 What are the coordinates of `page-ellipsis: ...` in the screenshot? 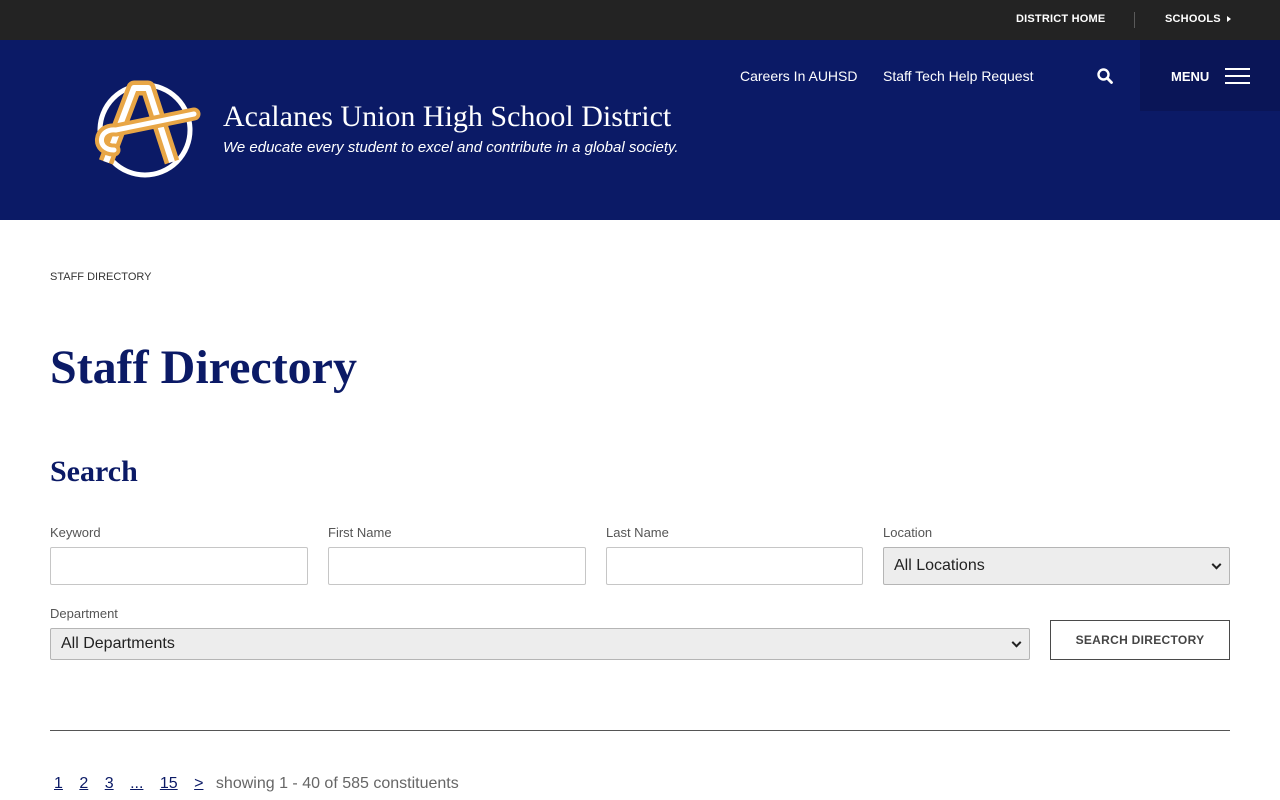 It's located at (136, 783).